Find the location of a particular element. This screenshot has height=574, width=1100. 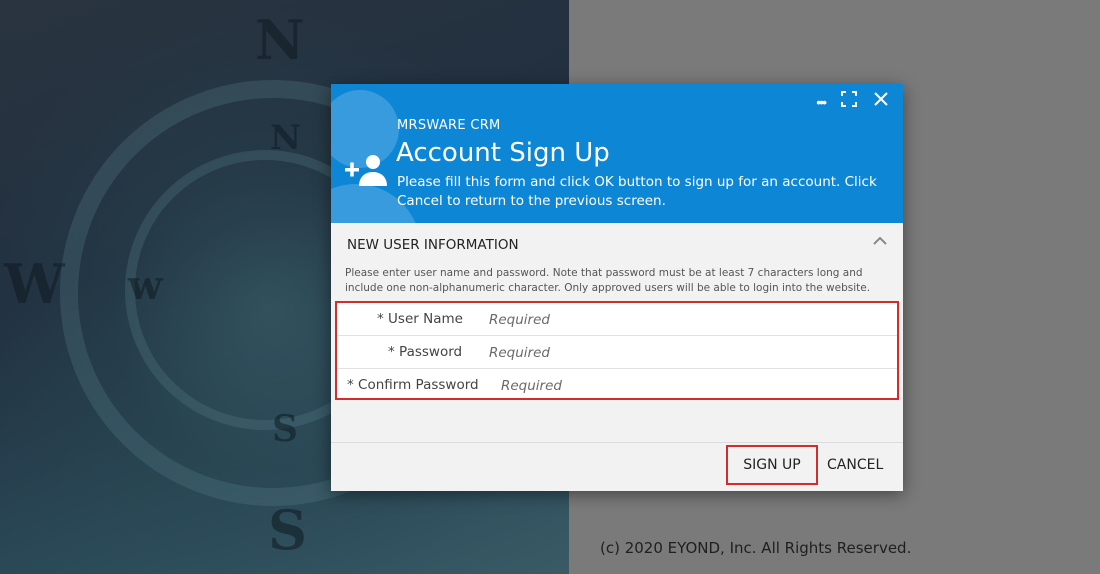

dialog-footer: SIGN UP CANCEL is located at coordinates (617, 466).